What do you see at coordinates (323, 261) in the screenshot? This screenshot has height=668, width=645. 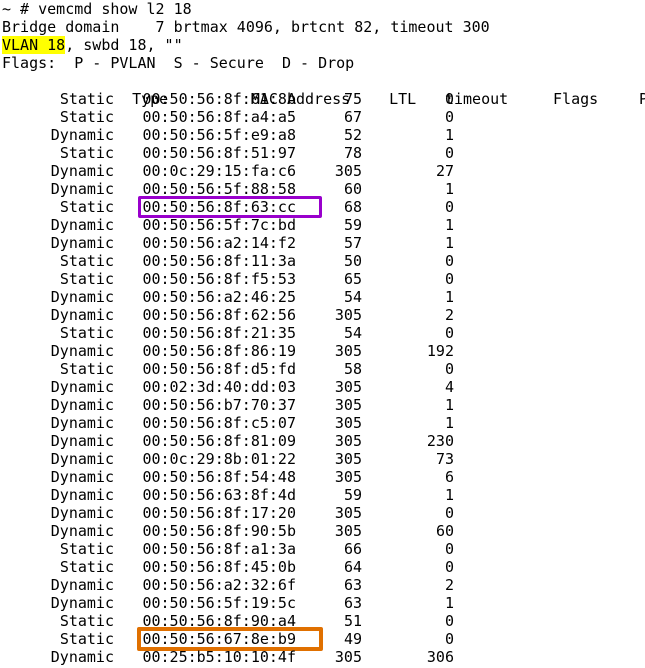 I see `table-row: Static 00:50:56:8f:11:3a 50 0` at bounding box center [323, 261].